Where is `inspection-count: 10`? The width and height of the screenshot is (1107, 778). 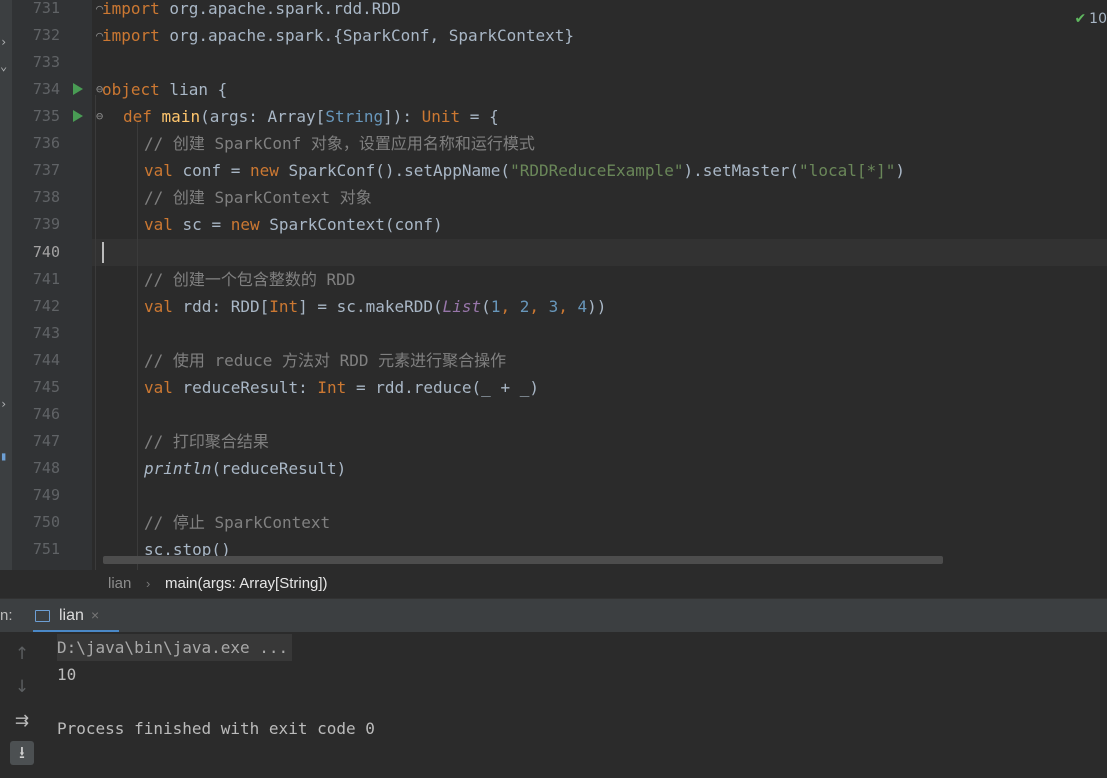 inspection-count: 10 is located at coordinates (1098, 19).